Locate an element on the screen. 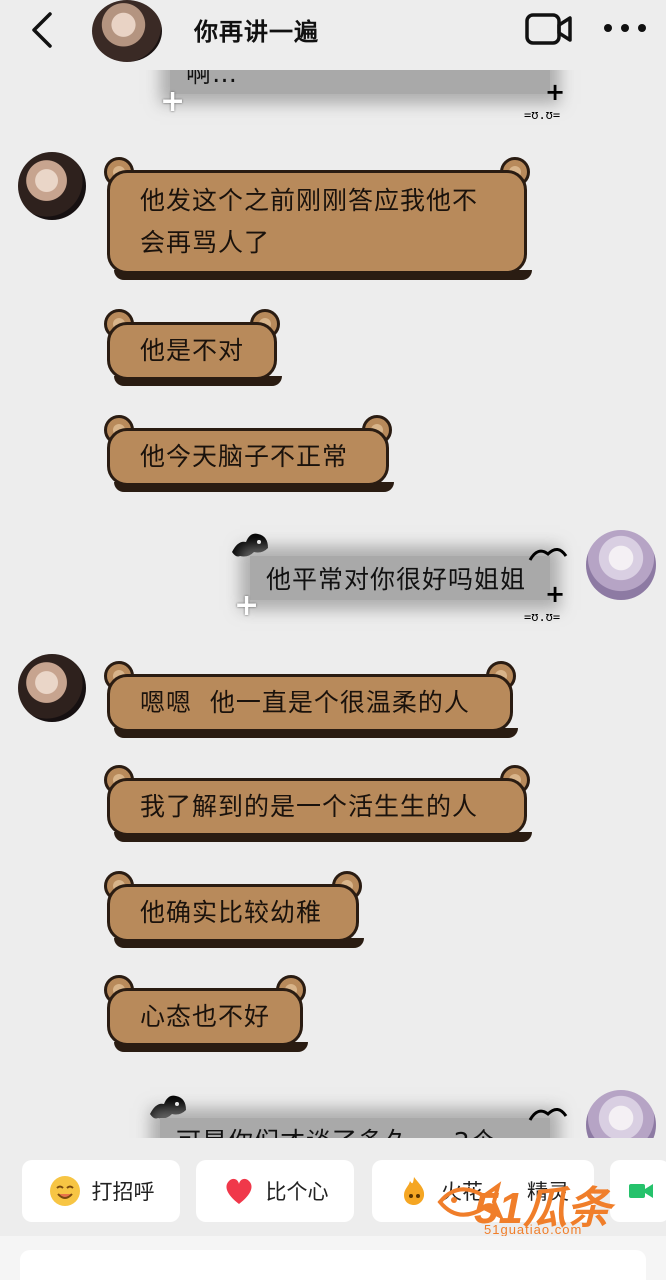 The height and width of the screenshot is (1280, 666). greet-button: 打招呼 is located at coordinates (101, 1191).